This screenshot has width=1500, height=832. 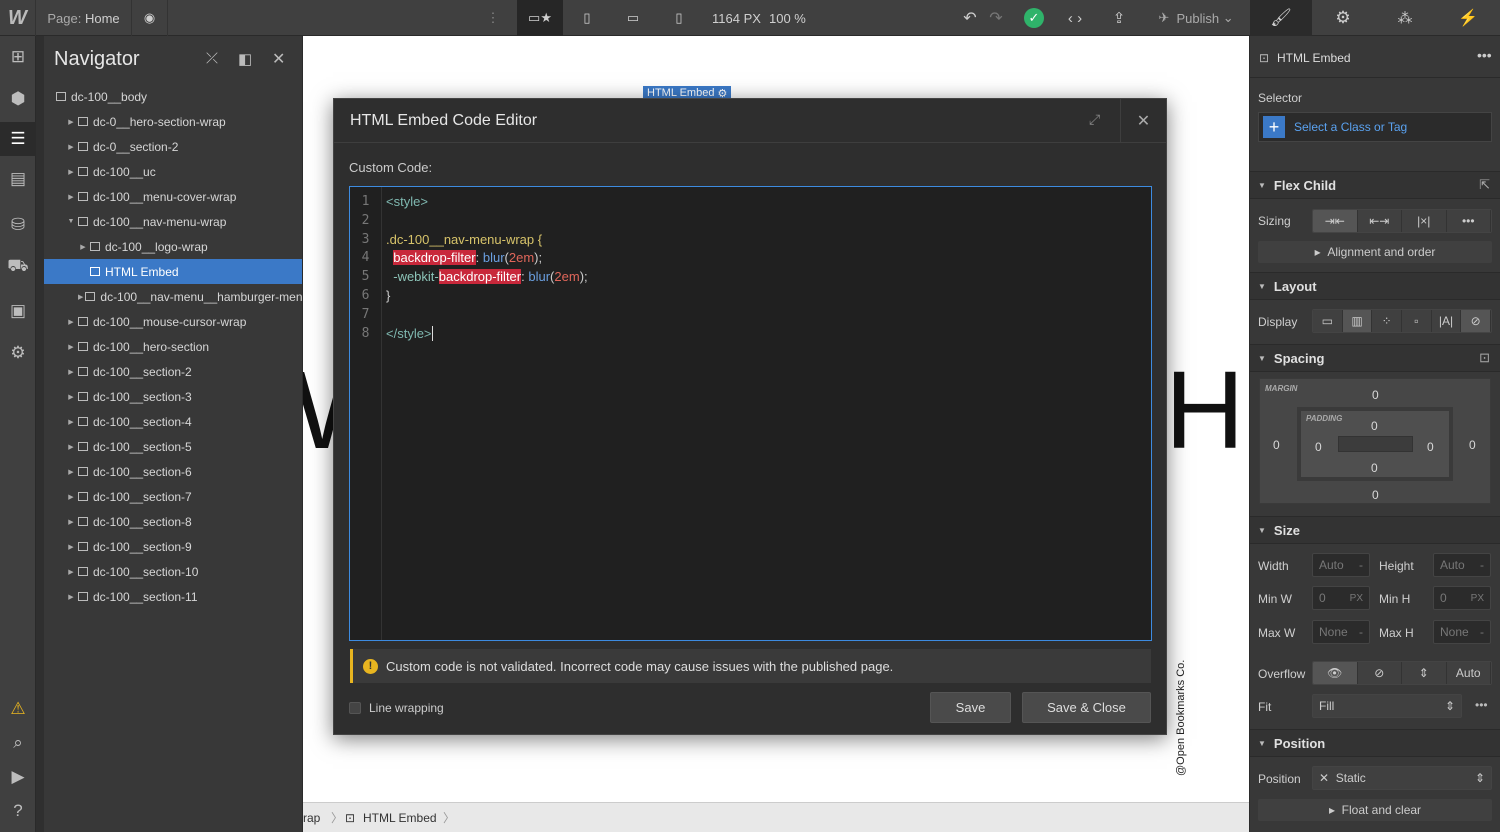 What do you see at coordinates (1375, 127) in the screenshot?
I see `selector-input: + Select a Class or Tag` at bounding box center [1375, 127].